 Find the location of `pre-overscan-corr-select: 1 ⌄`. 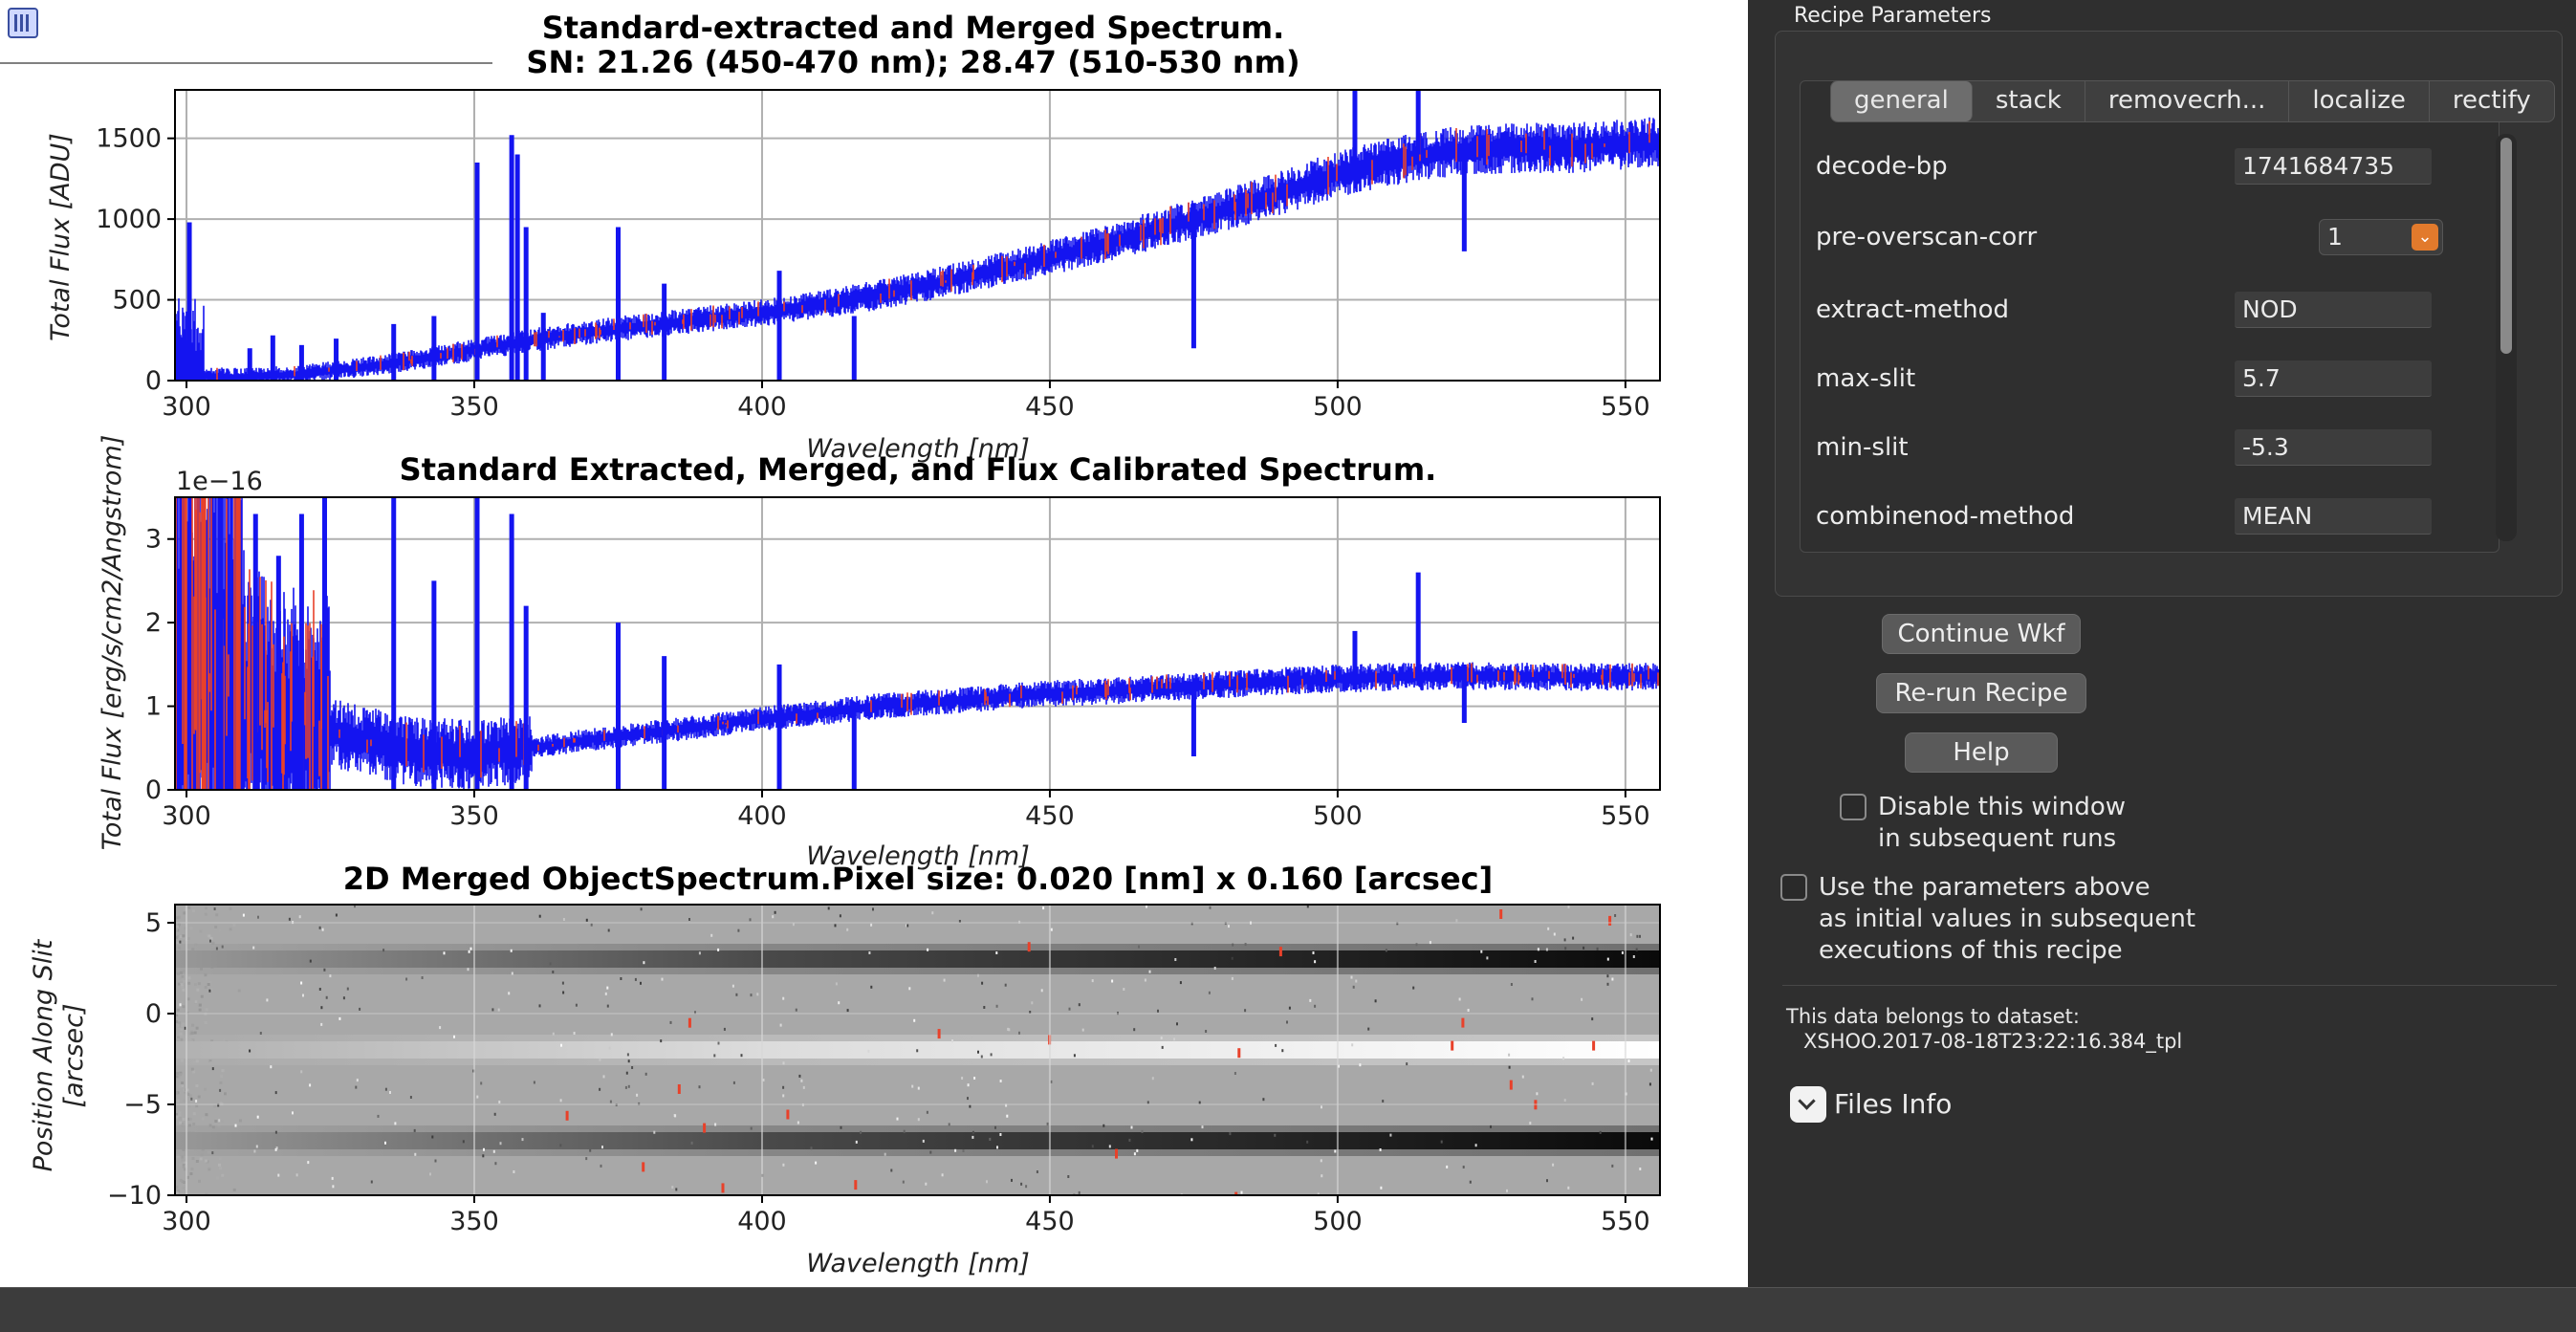

pre-overscan-corr-select: 1 ⌄ is located at coordinates (2381, 237).